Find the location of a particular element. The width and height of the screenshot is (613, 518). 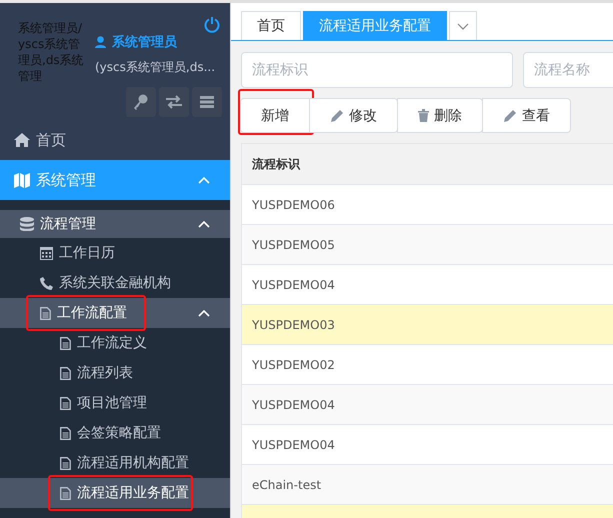

power-icon is located at coordinates (212, 24).